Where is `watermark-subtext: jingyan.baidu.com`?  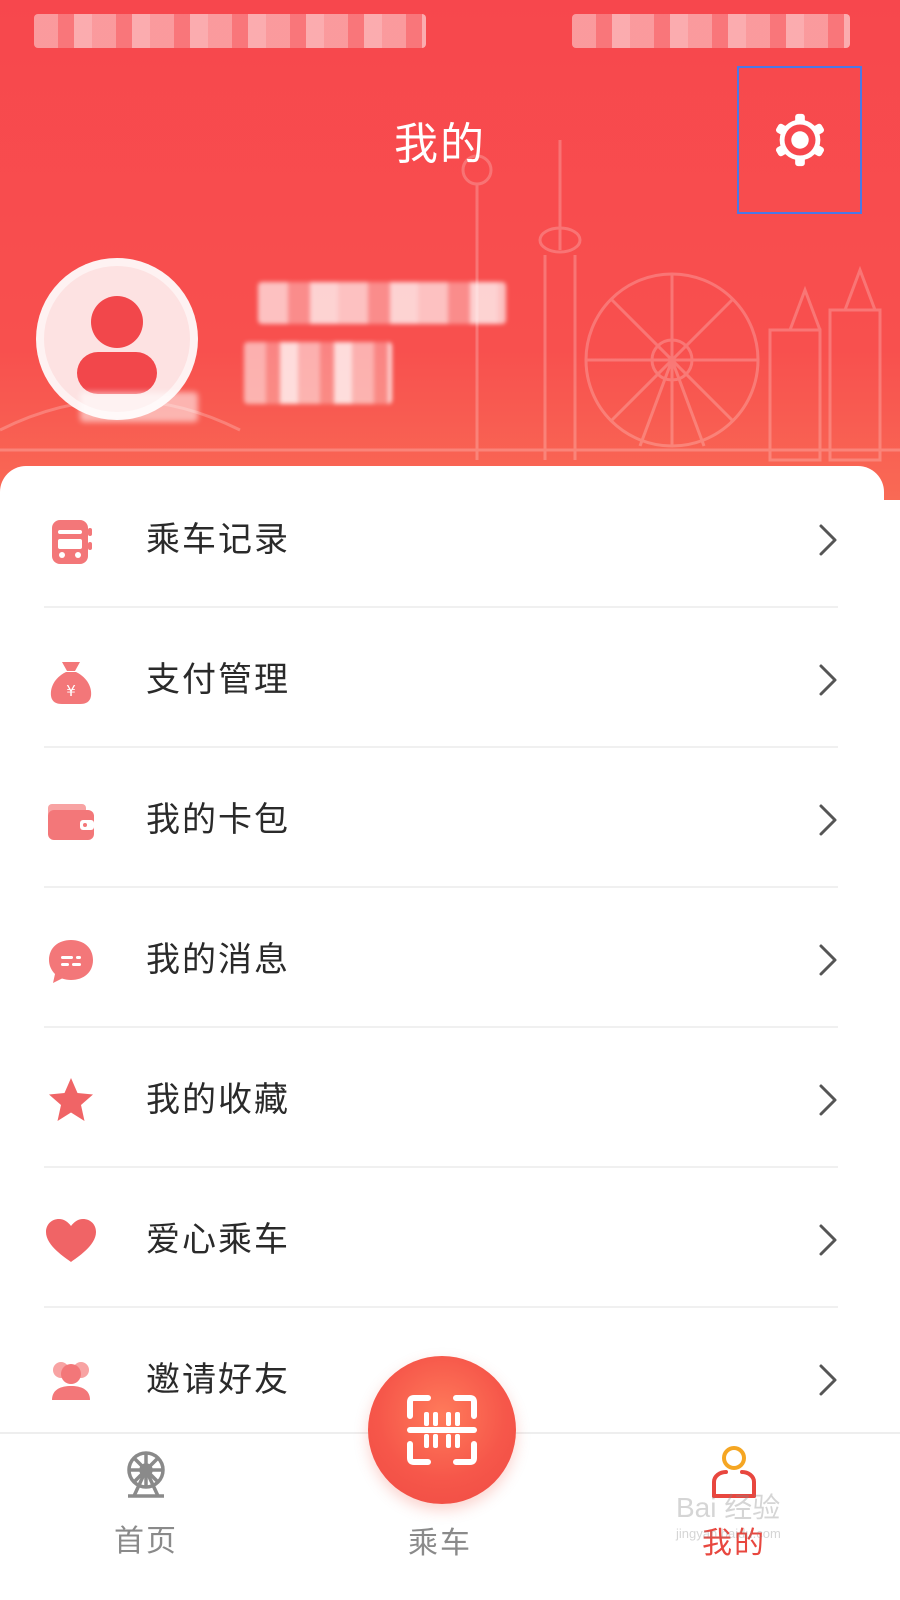
watermark-subtext: jingyan.baidu.com is located at coordinates (728, 1533).